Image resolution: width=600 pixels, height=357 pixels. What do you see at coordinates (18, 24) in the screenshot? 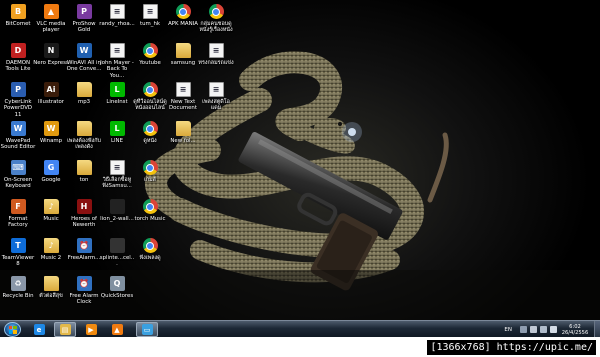
I see `desktop-icon-label: BitComet` at bounding box center [18, 24].